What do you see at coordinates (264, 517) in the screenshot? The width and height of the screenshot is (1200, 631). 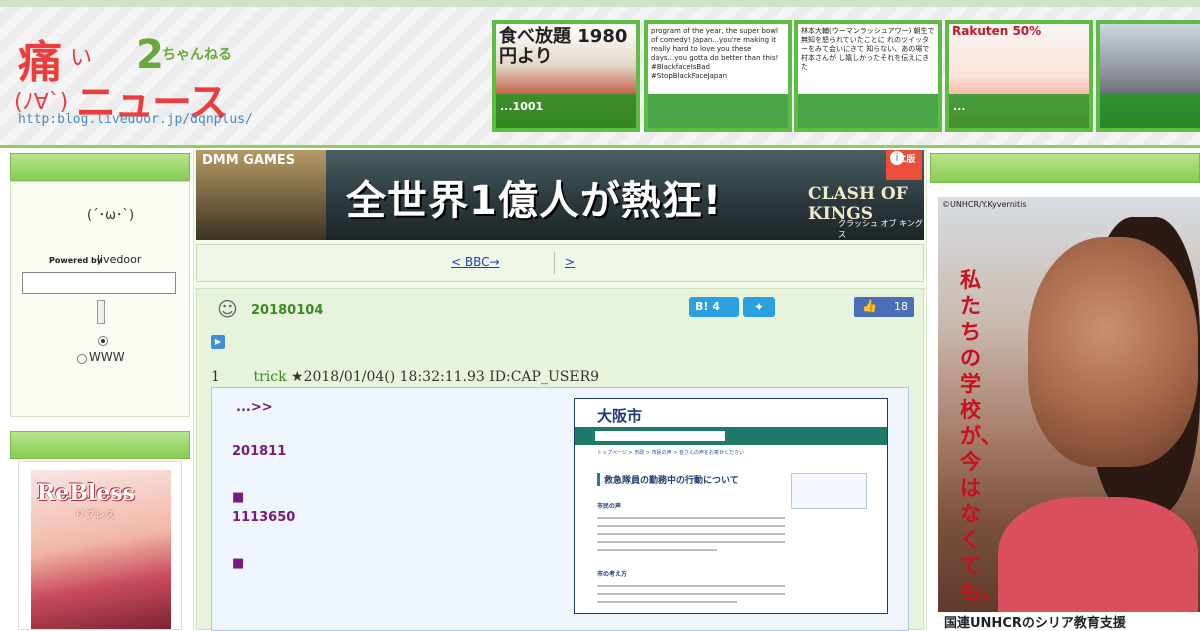 I see `body-line-4: 1113650` at bounding box center [264, 517].